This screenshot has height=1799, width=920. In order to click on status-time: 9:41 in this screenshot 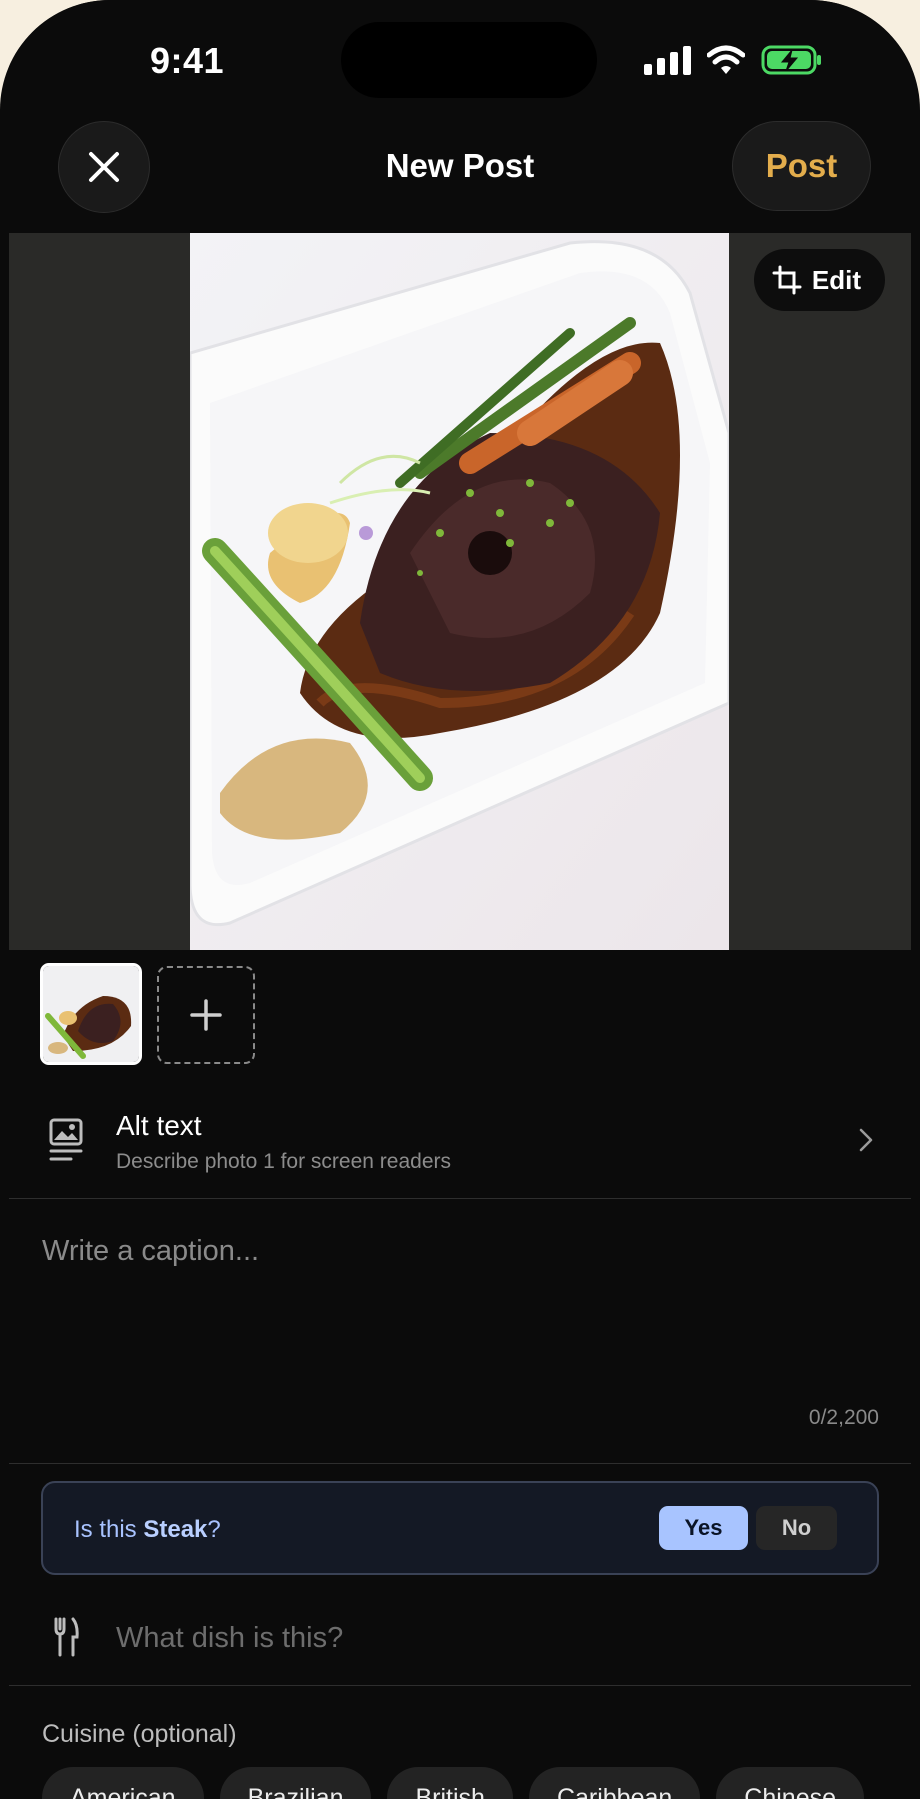, I will do `click(187, 60)`.